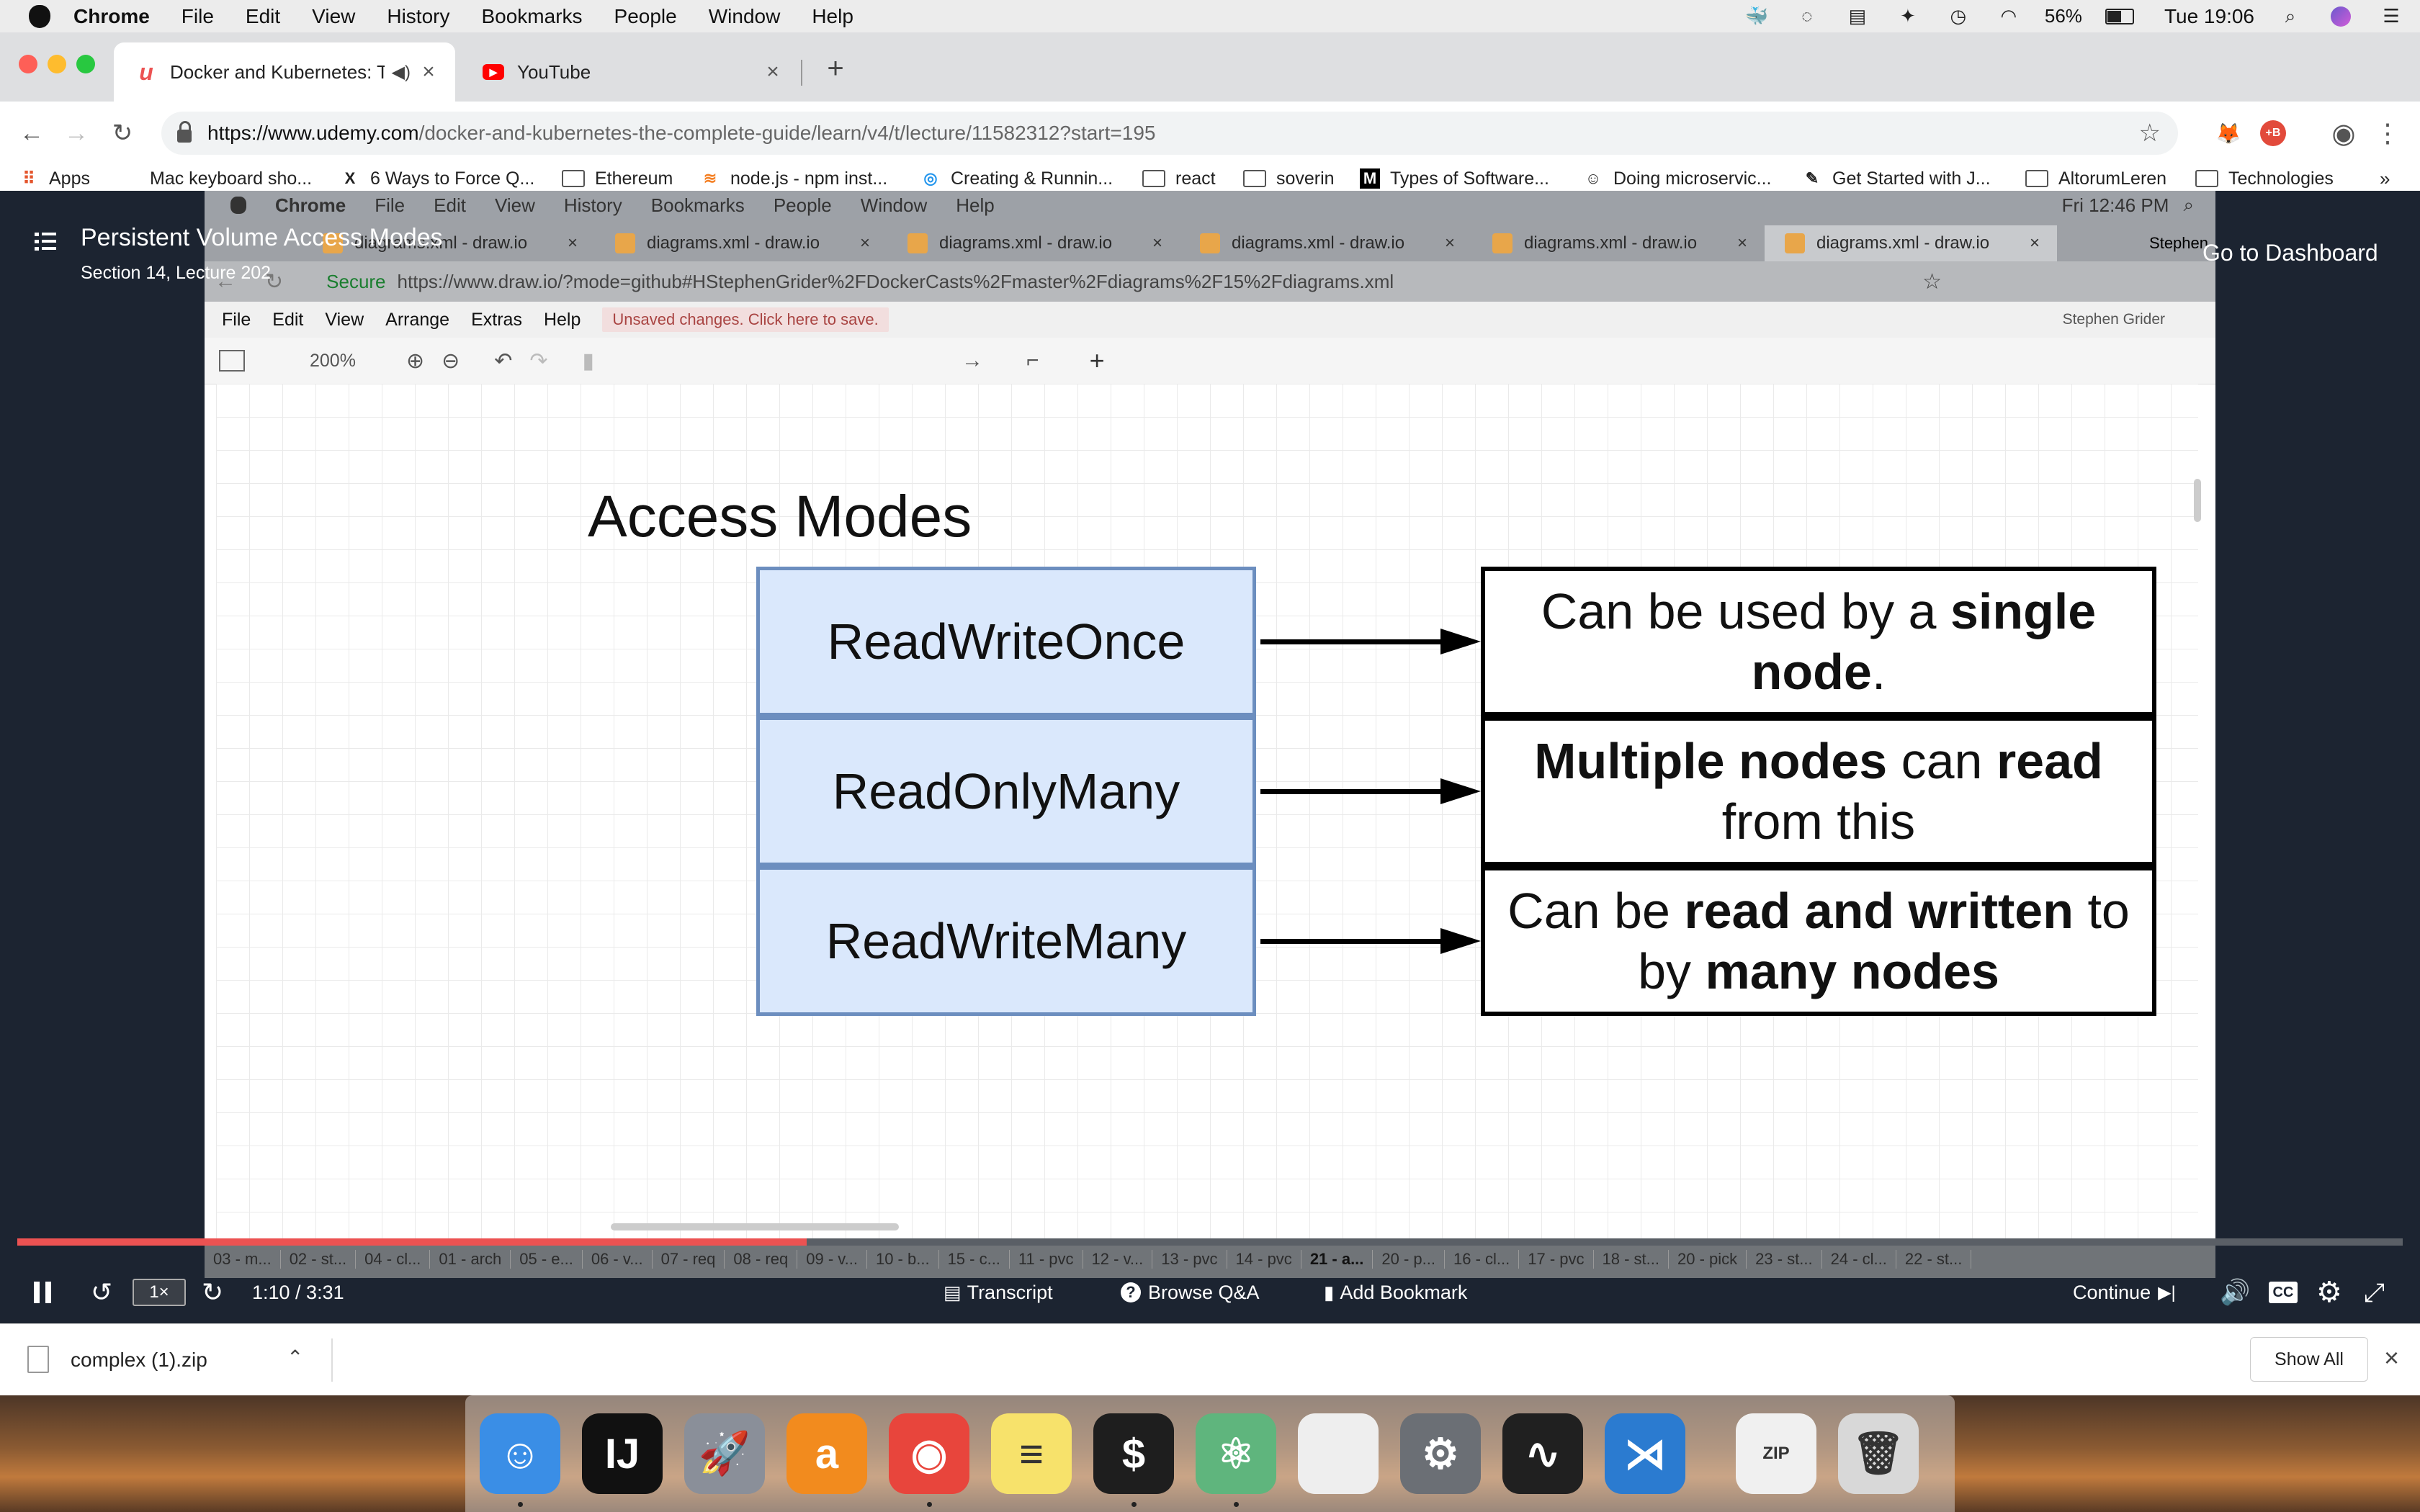 This screenshot has width=2420, height=1512. Describe the element at coordinates (1190, 1293) in the screenshot. I see `browse-qa-button: ? Browse Q&A` at that location.